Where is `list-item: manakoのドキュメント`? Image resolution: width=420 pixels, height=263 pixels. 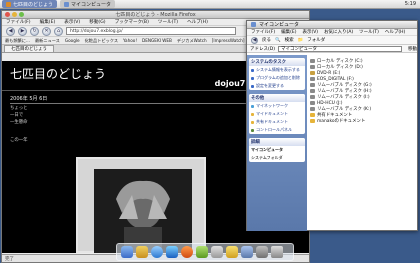 list-item: manakoのドキュメント is located at coordinates (362, 121).